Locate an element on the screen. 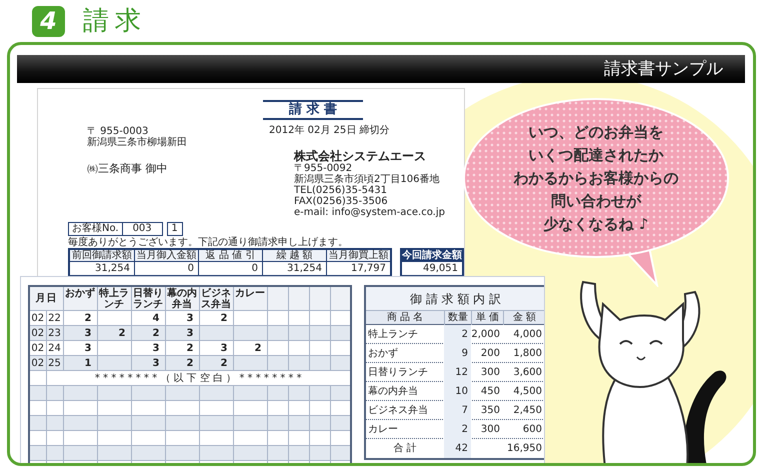 This screenshot has height=471, width=763. table-cell-text: 4,000 is located at coordinates (527, 335).